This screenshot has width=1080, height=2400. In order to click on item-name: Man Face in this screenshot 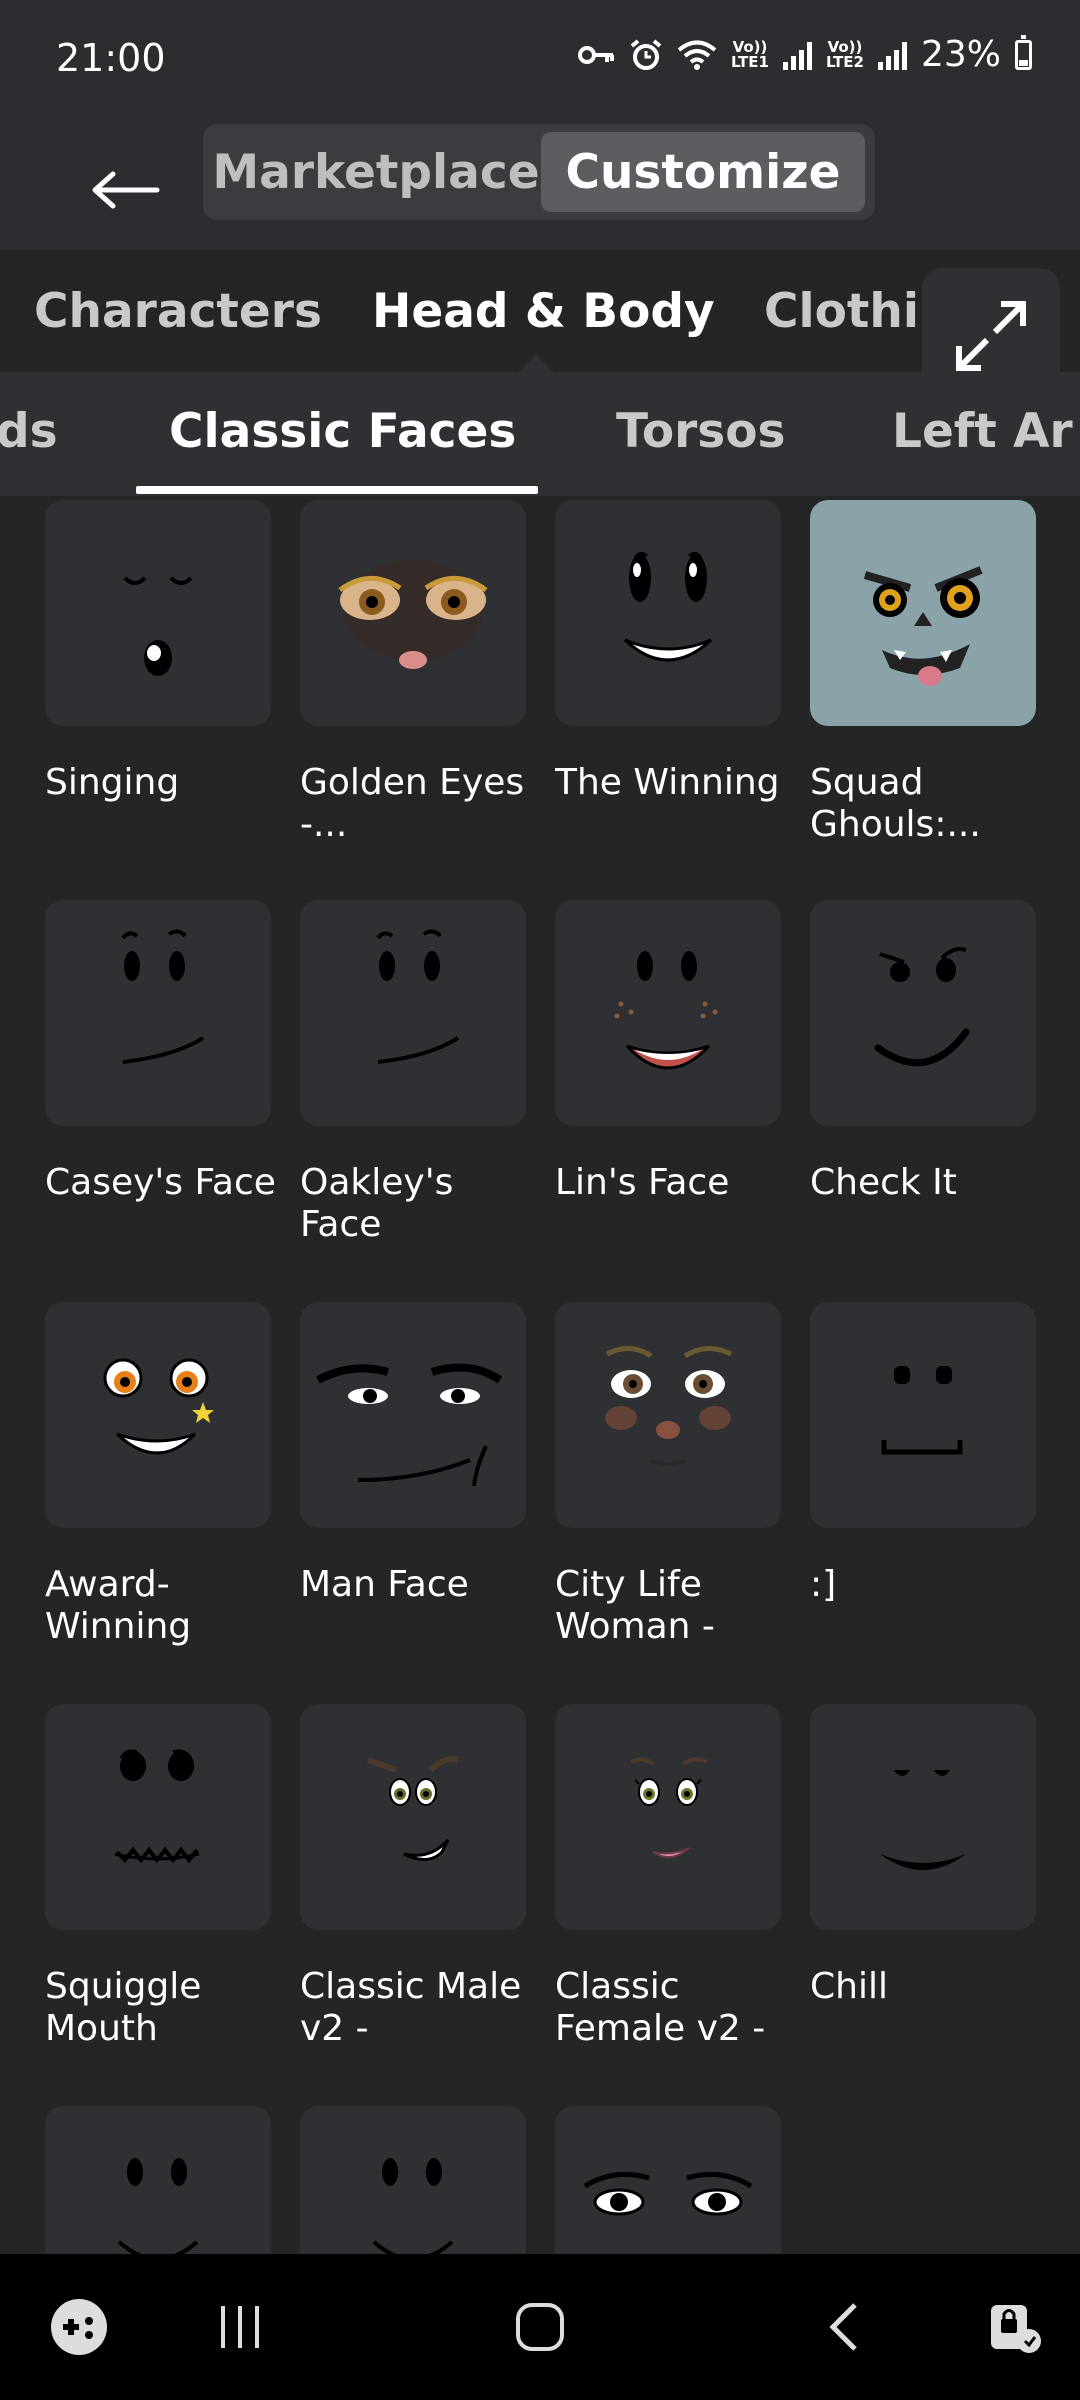, I will do `click(384, 1584)`.